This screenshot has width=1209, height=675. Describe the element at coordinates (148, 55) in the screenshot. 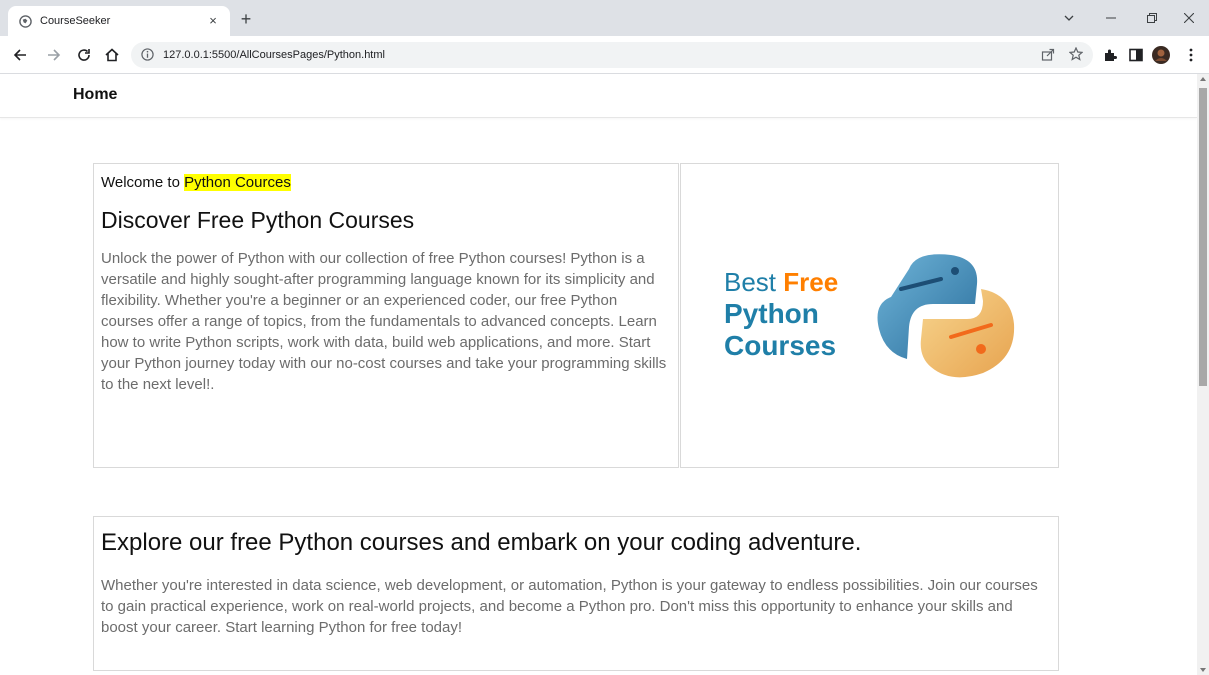

I see `info-icon` at that location.